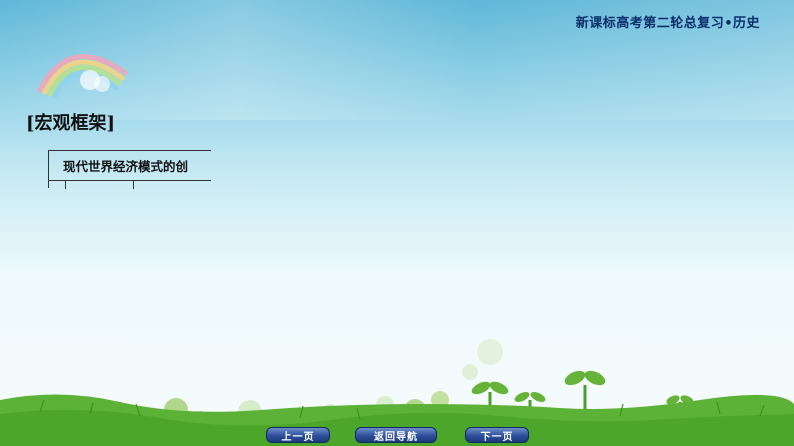  What do you see at coordinates (497, 435) in the screenshot?
I see `next-page-button: 下一页` at bounding box center [497, 435].